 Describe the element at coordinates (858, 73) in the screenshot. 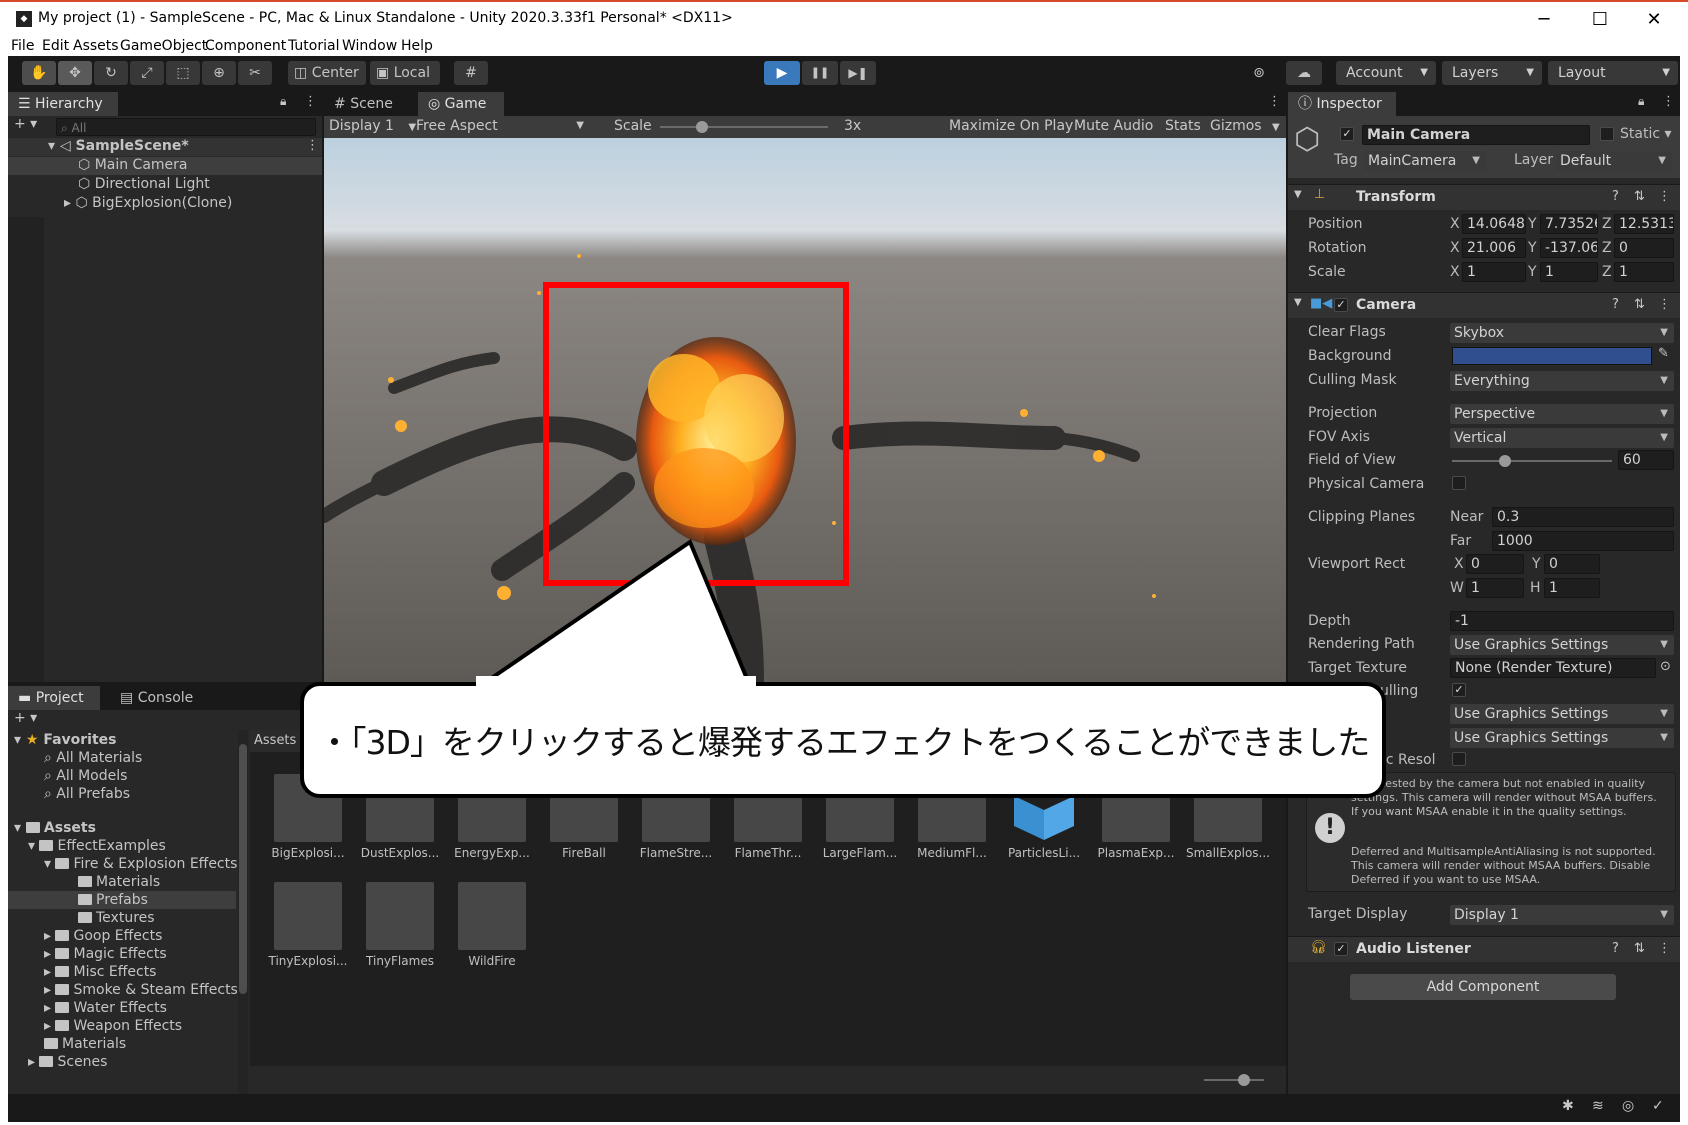

I see `step-button: ▶❚` at that location.